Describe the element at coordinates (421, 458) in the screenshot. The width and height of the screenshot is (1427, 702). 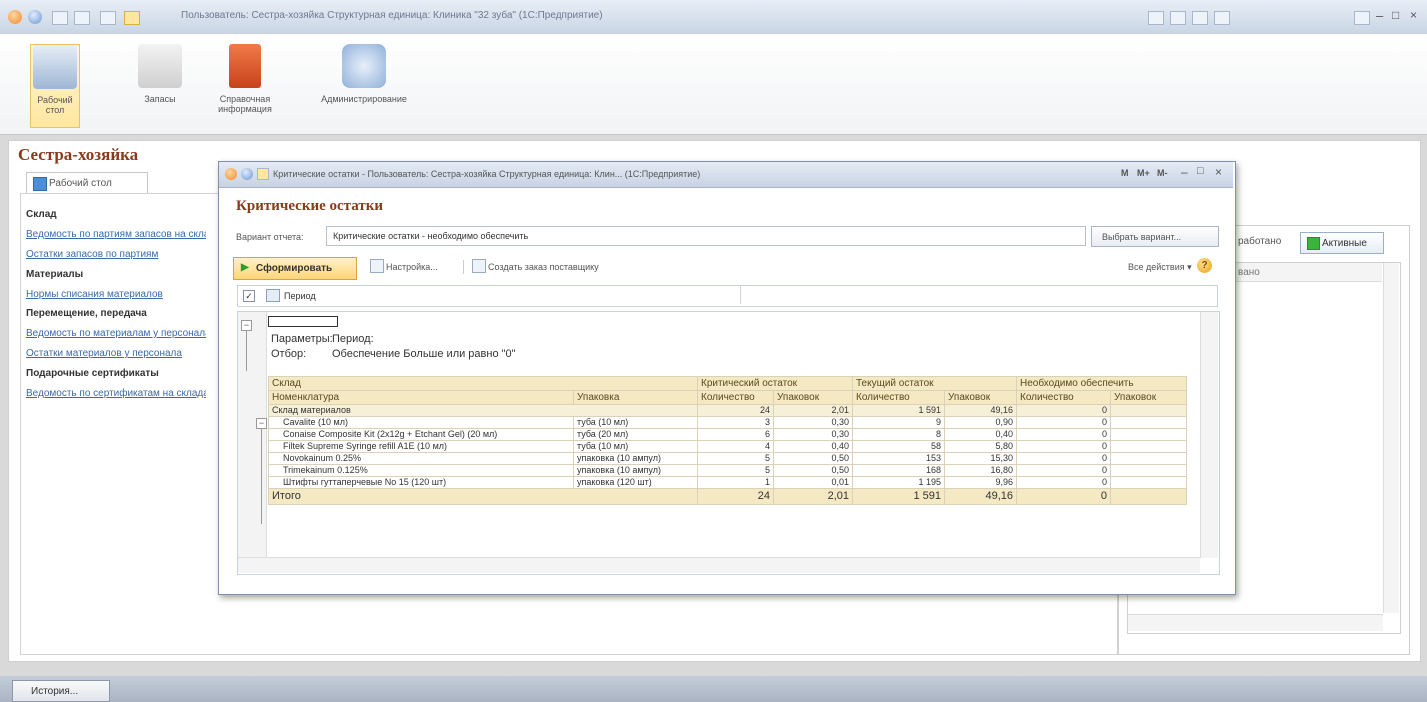
I see `nomenclature-cell: Novokainum 0.25%` at that location.